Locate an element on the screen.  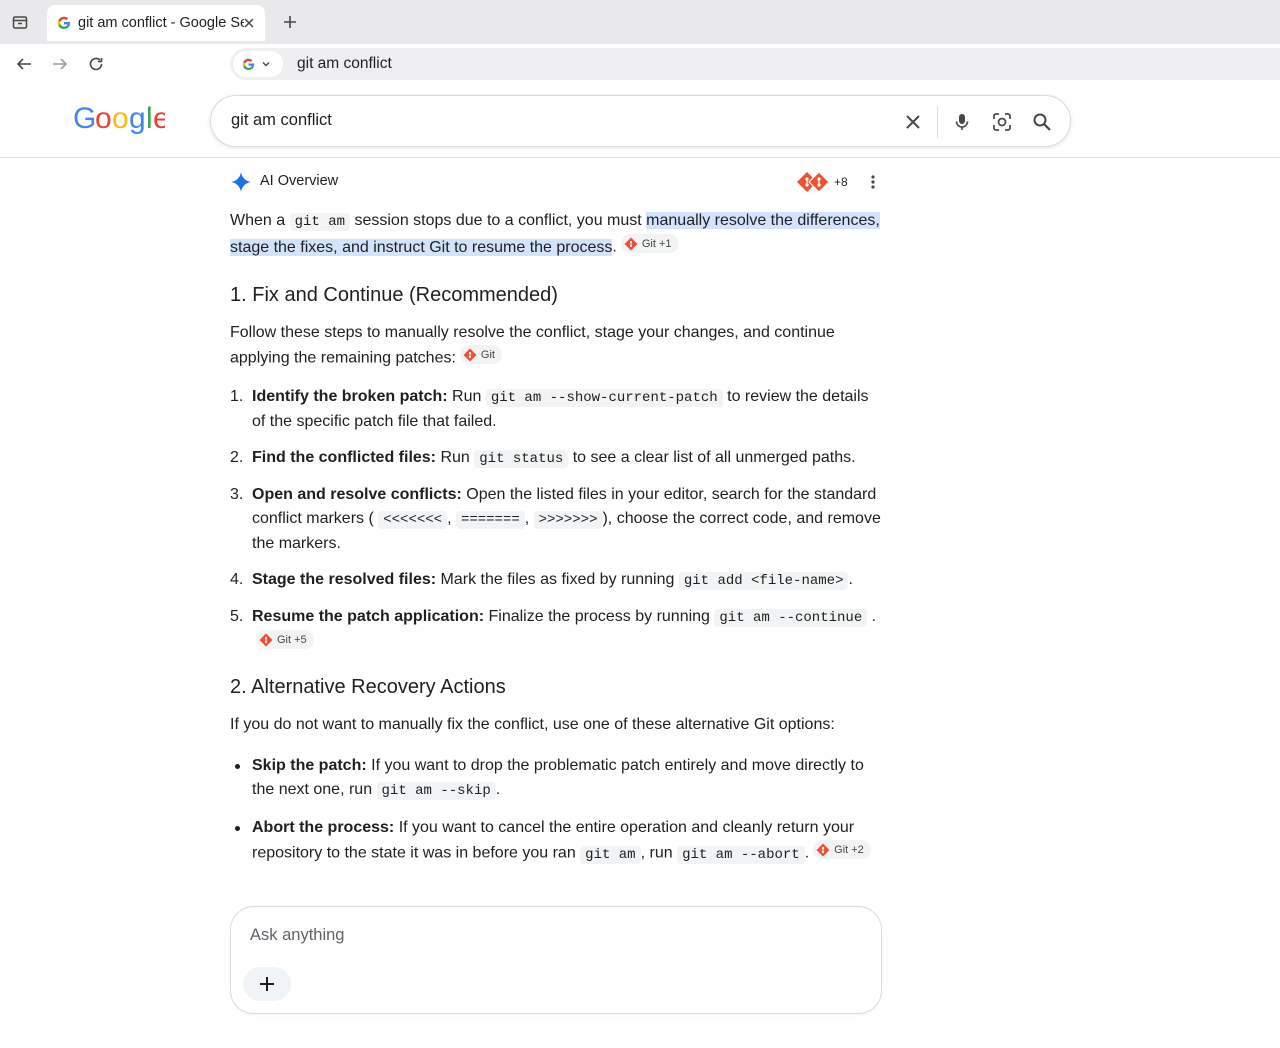
plus-icon is located at coordinates (267, 984).